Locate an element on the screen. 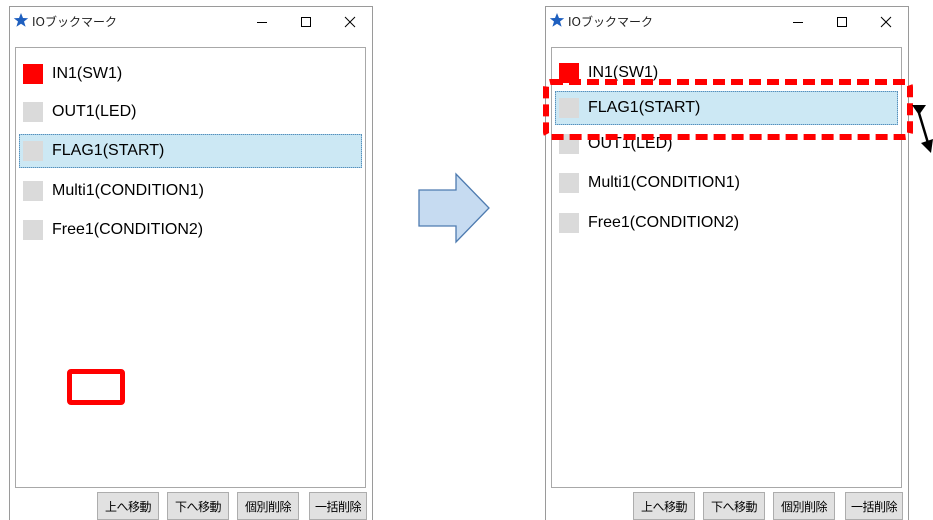 The width and height of the screenshot is (933, 520). item-label: IN1(SW1) is located at coordinates (87, 73).